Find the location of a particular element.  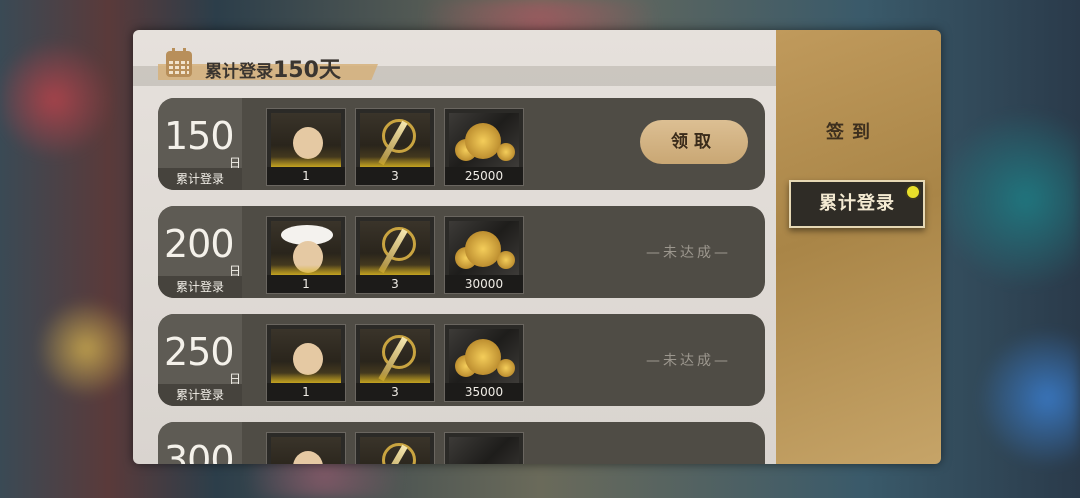

character-icon is located at coordinates (306, 450).